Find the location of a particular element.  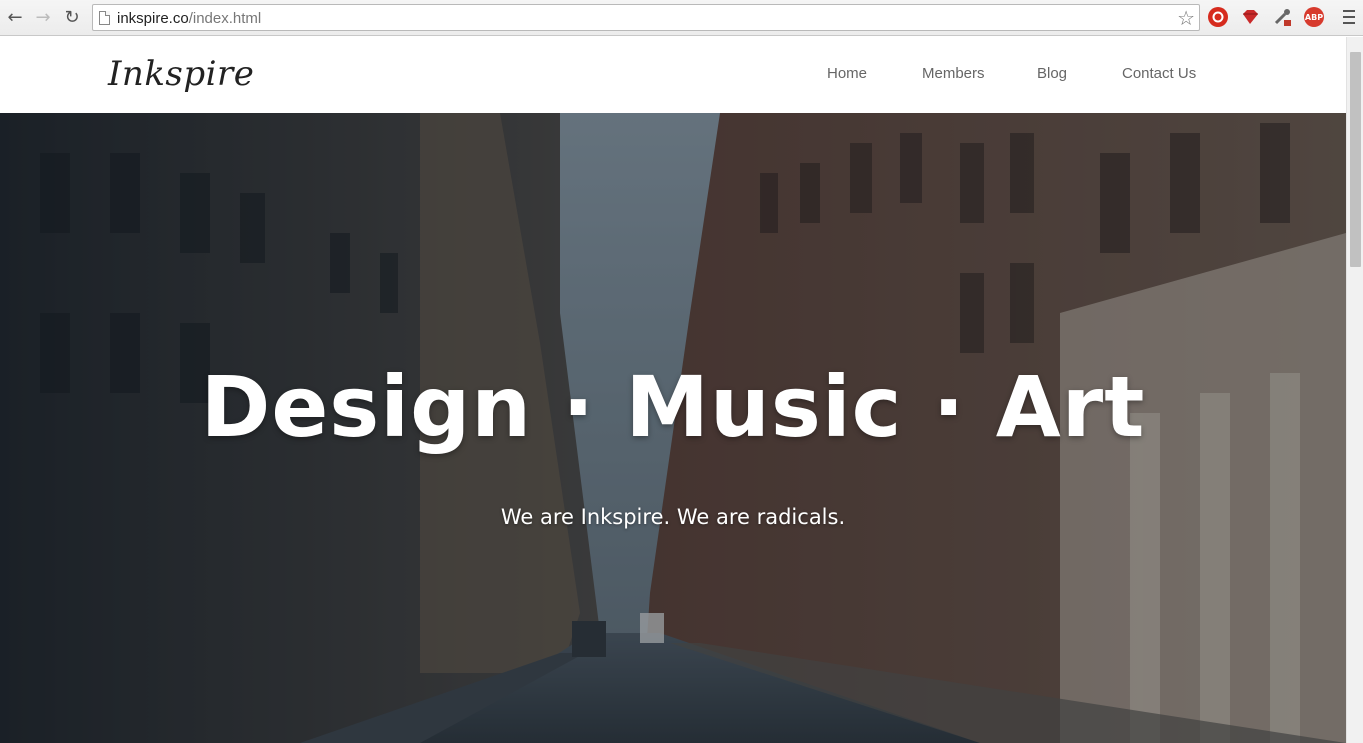

stop-sign-extension-icon is located at coordinates (1218, 17).